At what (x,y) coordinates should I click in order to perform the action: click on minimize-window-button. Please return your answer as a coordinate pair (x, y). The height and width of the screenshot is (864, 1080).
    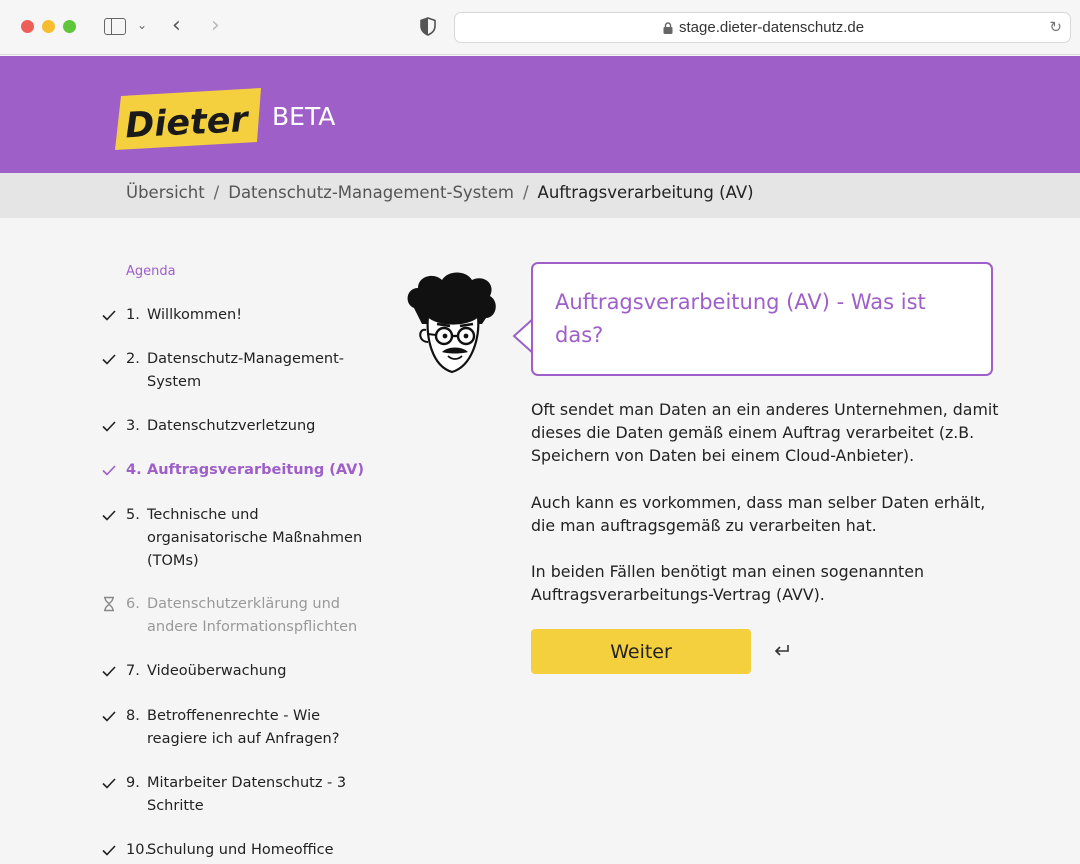
    Looking at the image, I should click on (48, 26).